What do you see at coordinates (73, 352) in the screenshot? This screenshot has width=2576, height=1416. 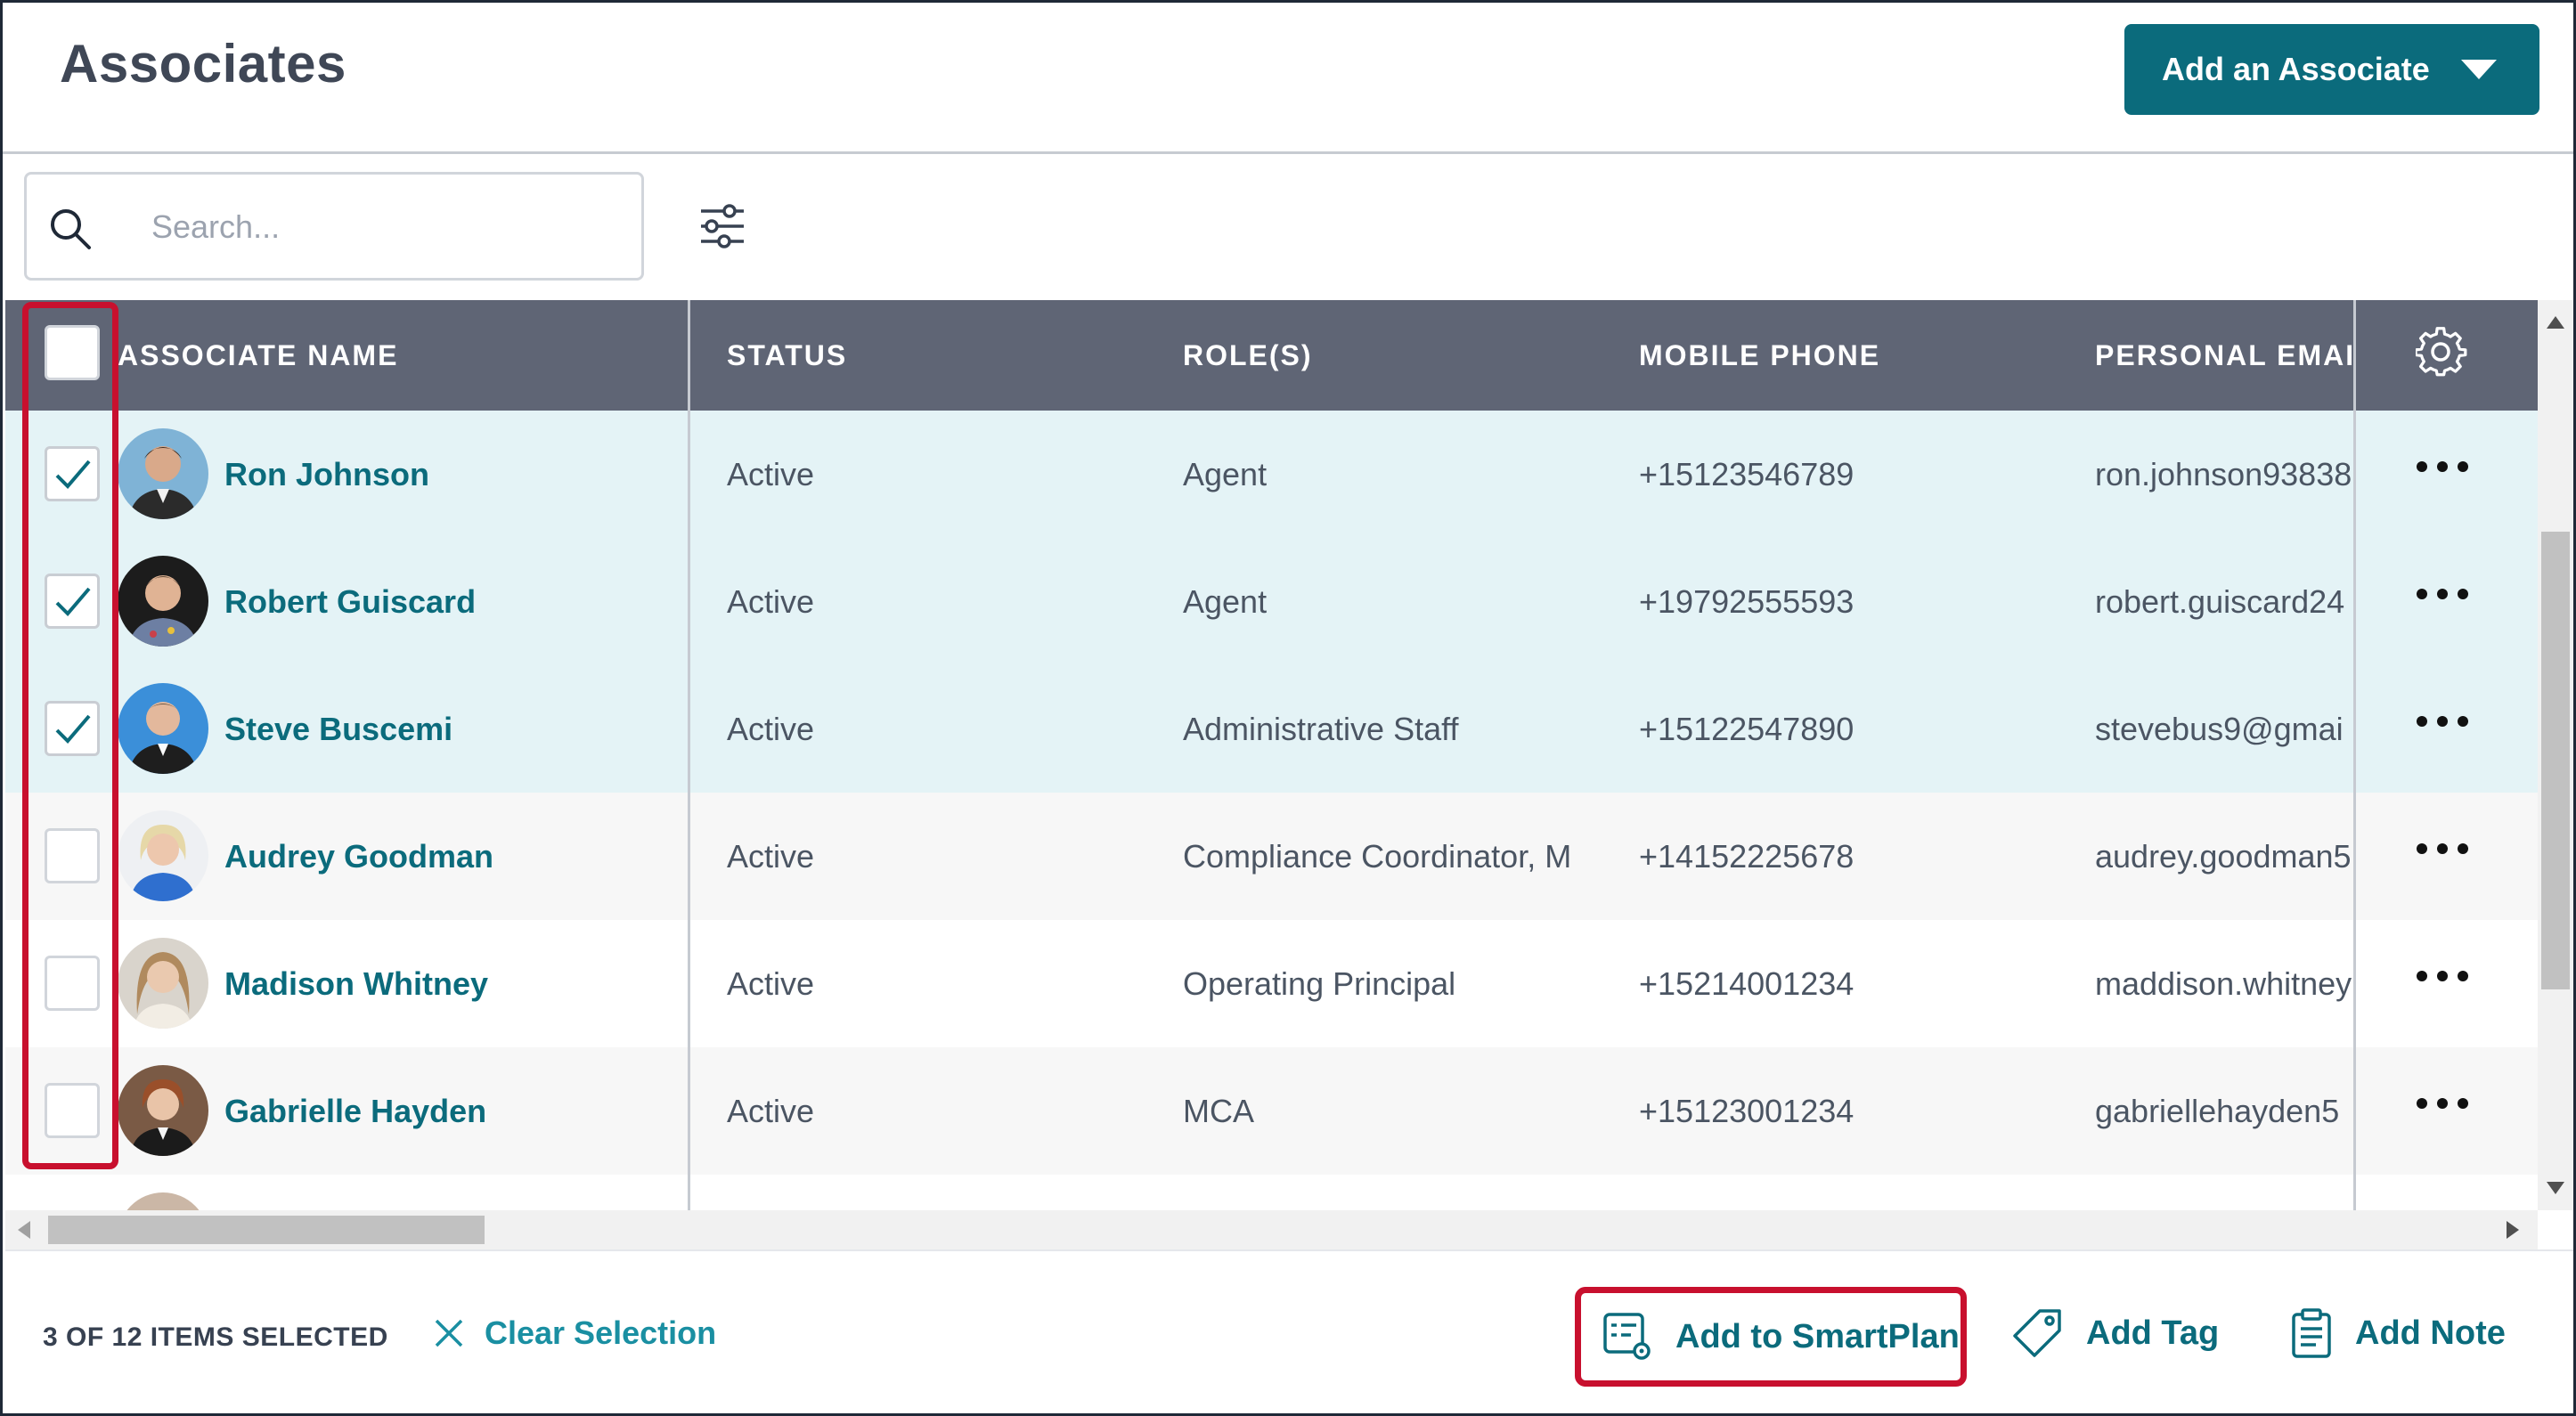 I see `select-all-checkbox` at bounding box center [73, 352].